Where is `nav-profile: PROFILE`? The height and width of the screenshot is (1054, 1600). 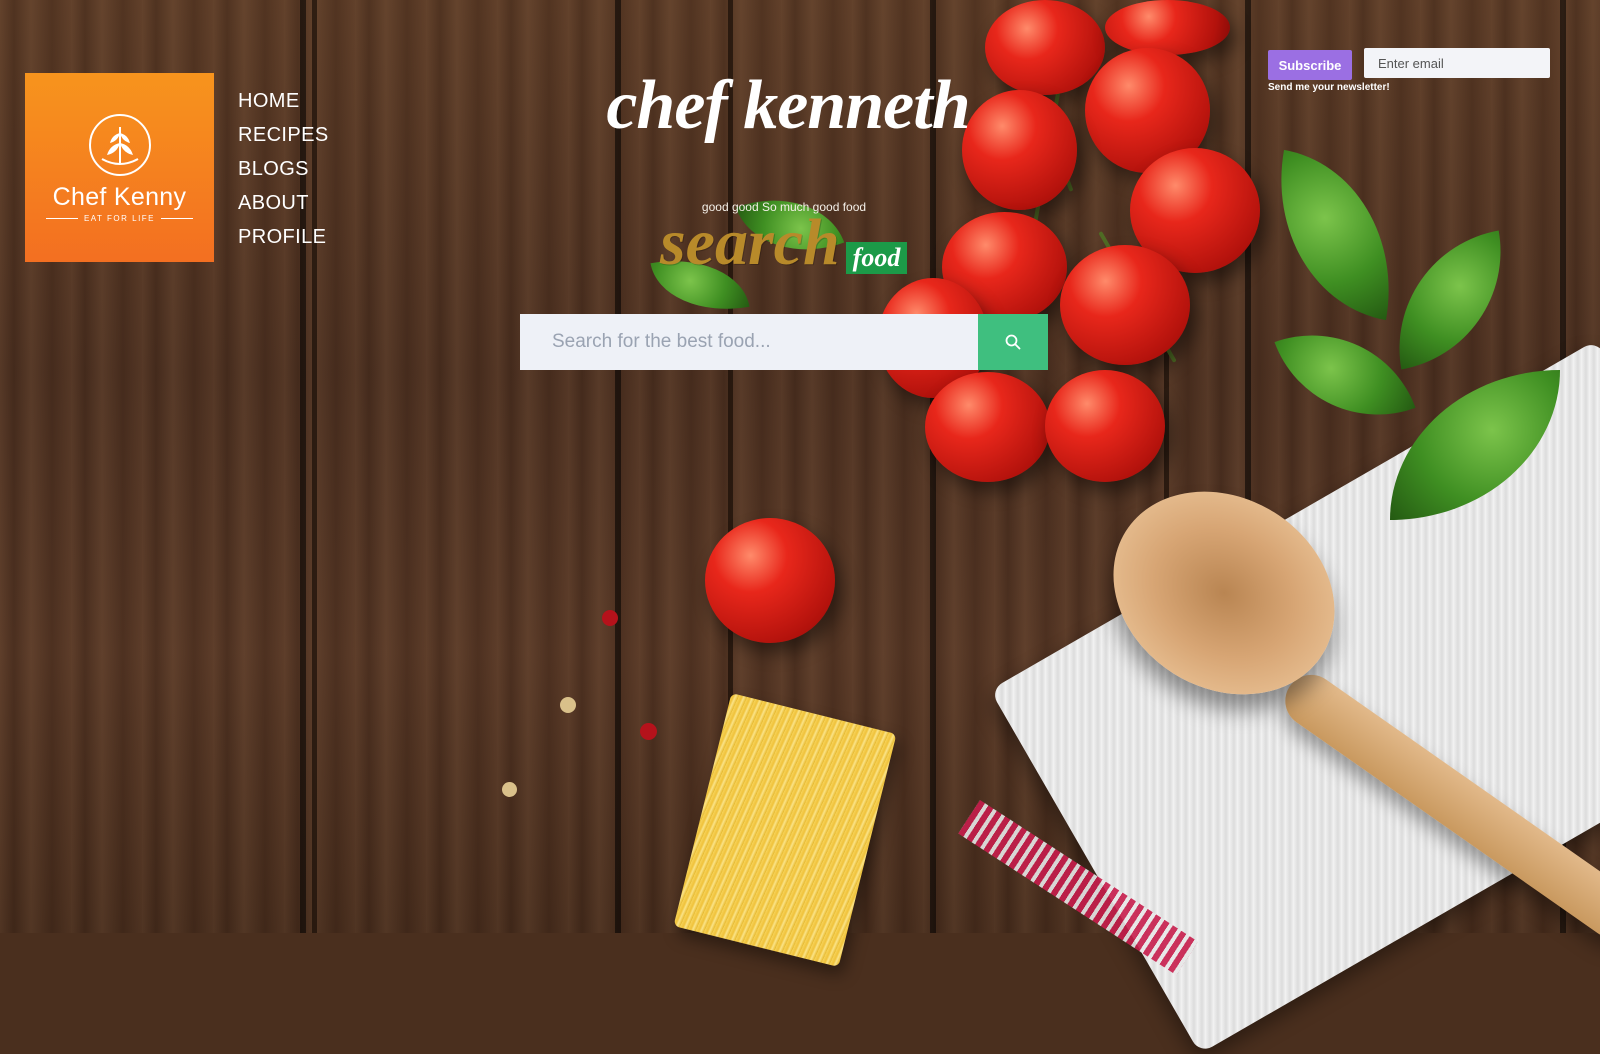 nav-profile: PROFILE is located at coordinates (283, 237).